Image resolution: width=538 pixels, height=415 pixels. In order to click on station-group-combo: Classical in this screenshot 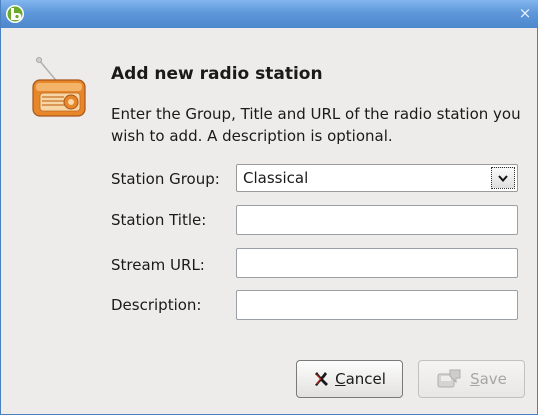, I will do `click(377, 178)`.